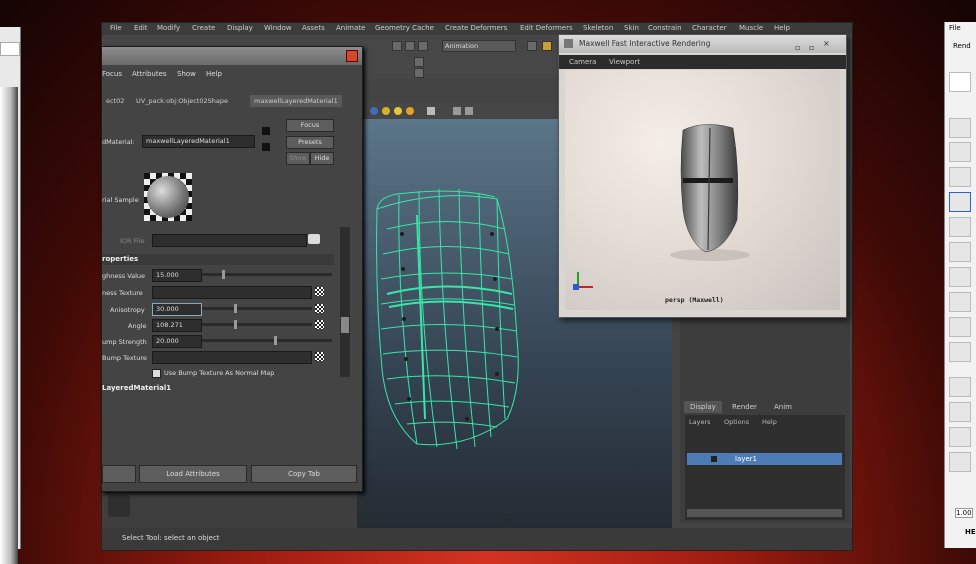  What do you see at coordinates (410, 111) in the screenshot?
I see `shadow-icon` at bounding box center [410, 111].